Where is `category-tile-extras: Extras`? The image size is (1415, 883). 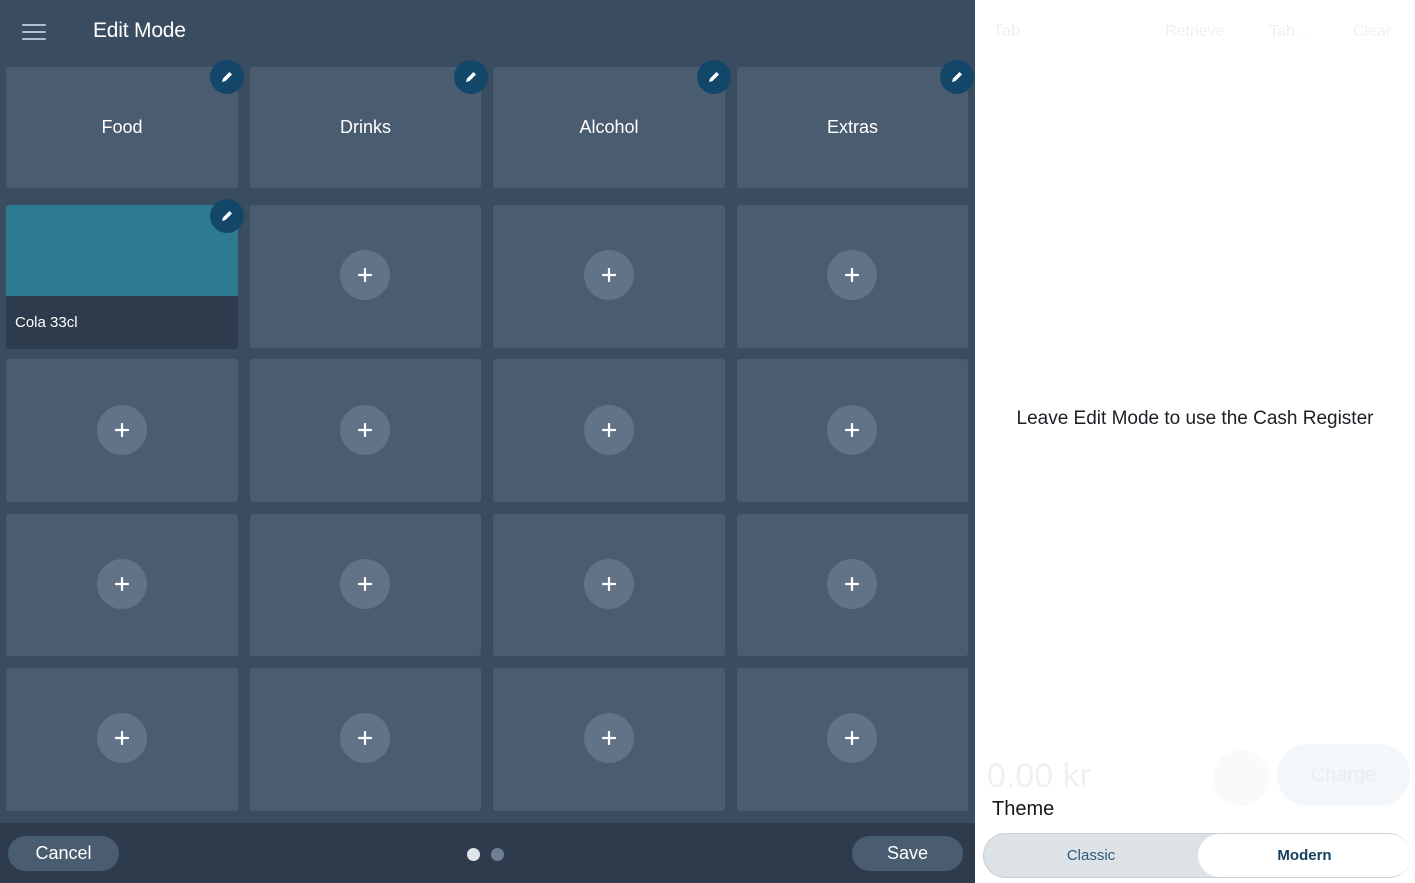
category-tile-extras: Extras is located at coordinates (852, 127).